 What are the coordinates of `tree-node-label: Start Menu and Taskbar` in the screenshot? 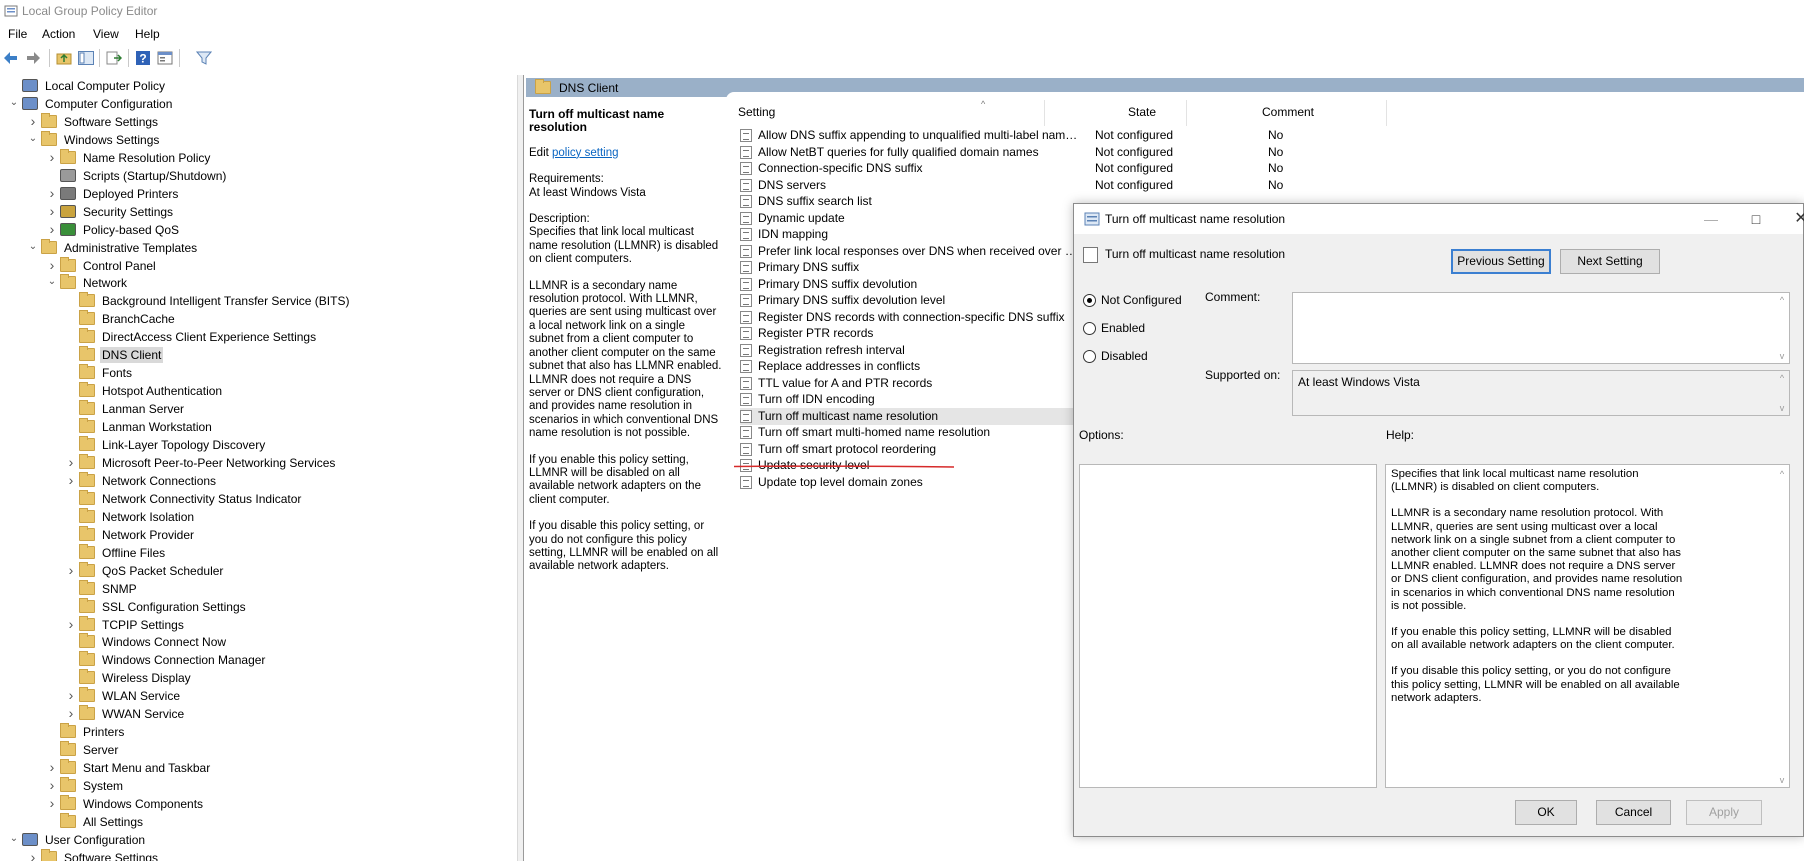 It's located at (147, 768).